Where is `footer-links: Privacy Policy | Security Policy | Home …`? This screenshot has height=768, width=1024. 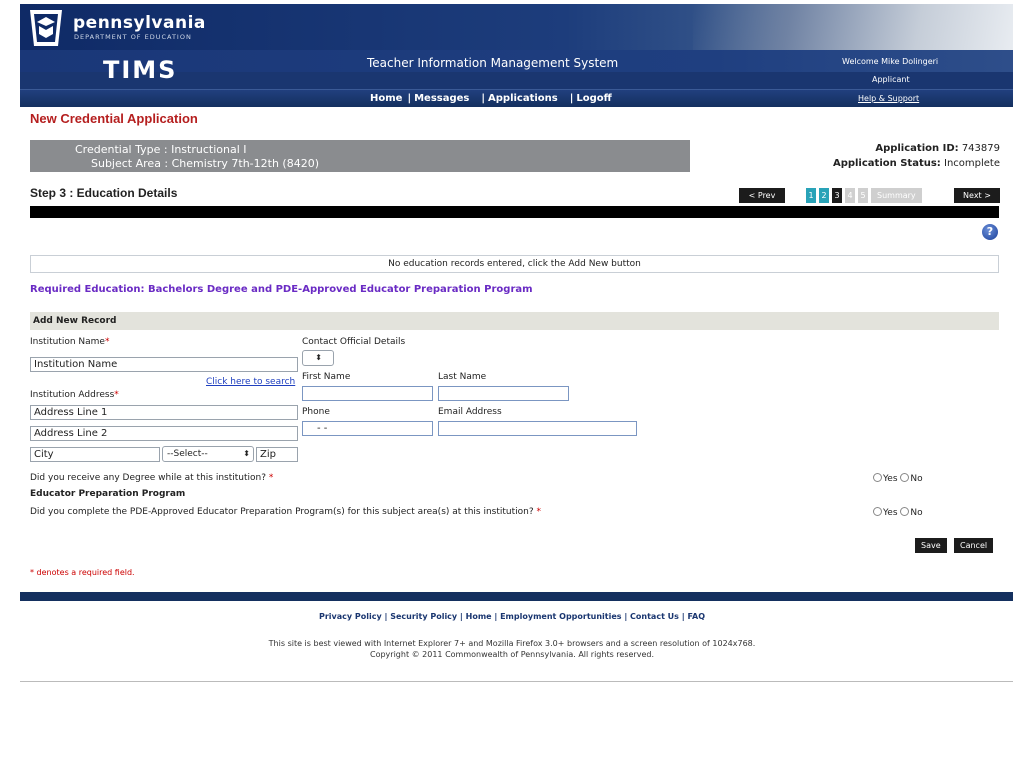 footer-links: Privacy Policy | Security Policy | Home … is located at coordinates (511, 616).